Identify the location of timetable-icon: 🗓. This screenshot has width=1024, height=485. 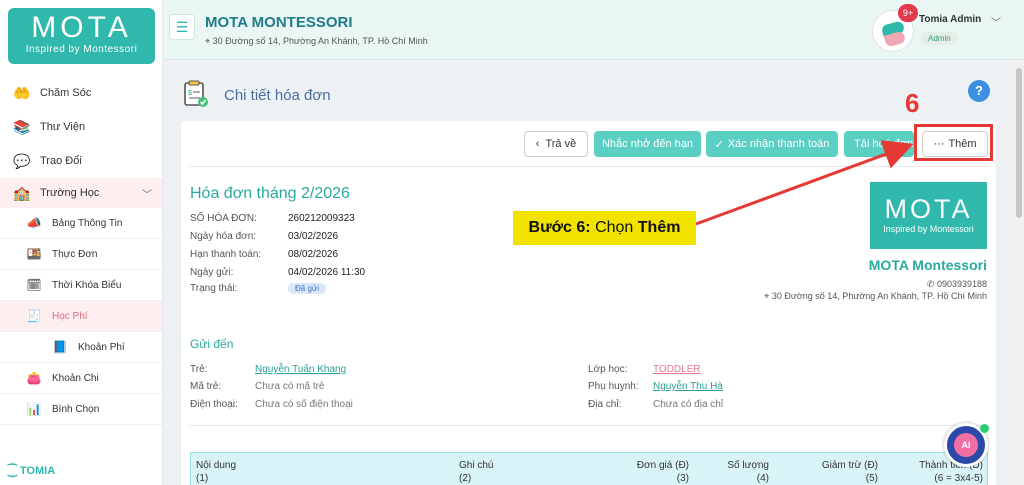
(34, 285).